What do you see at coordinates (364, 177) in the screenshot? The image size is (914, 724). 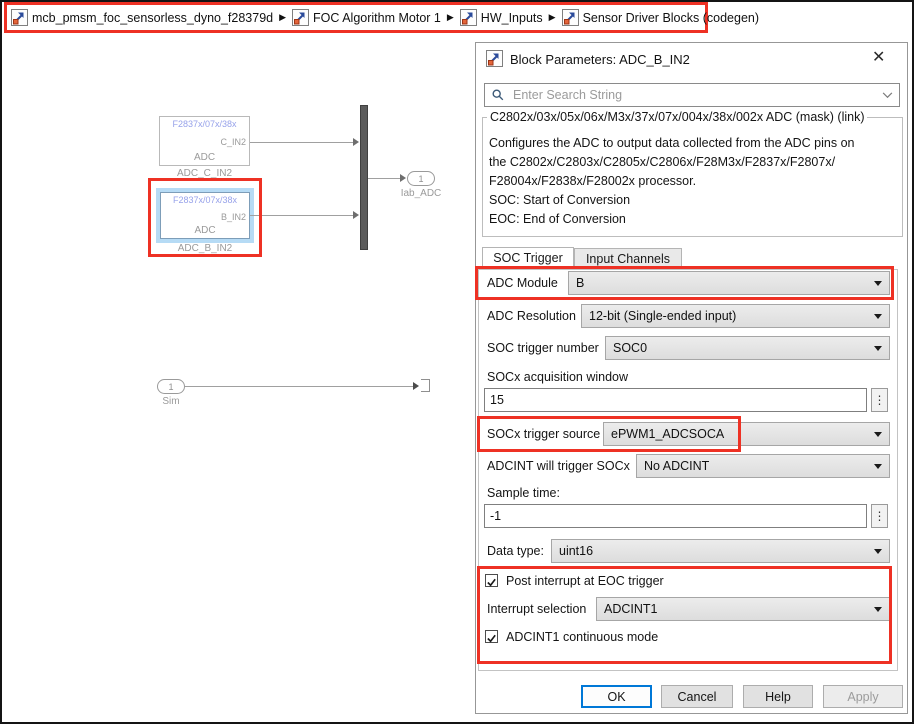 I see `mux-block` at bounding box center [364, 177].